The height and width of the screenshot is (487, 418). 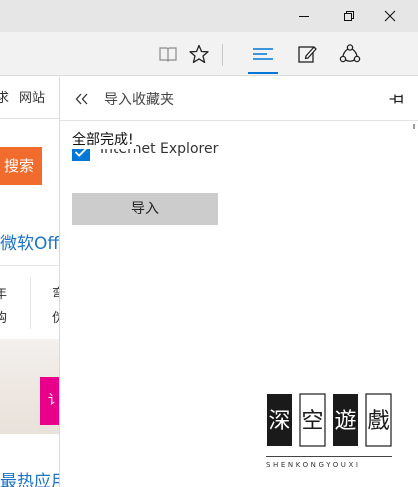 I want to click on book-icon, so click(x=168, y=54).